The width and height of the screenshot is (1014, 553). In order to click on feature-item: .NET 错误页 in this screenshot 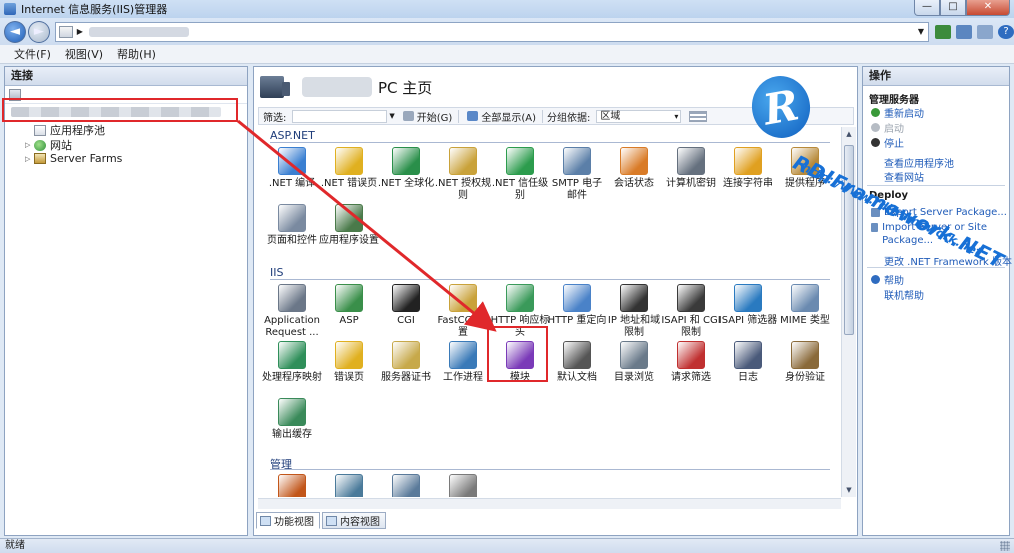, I will do `click(349, 168)`.